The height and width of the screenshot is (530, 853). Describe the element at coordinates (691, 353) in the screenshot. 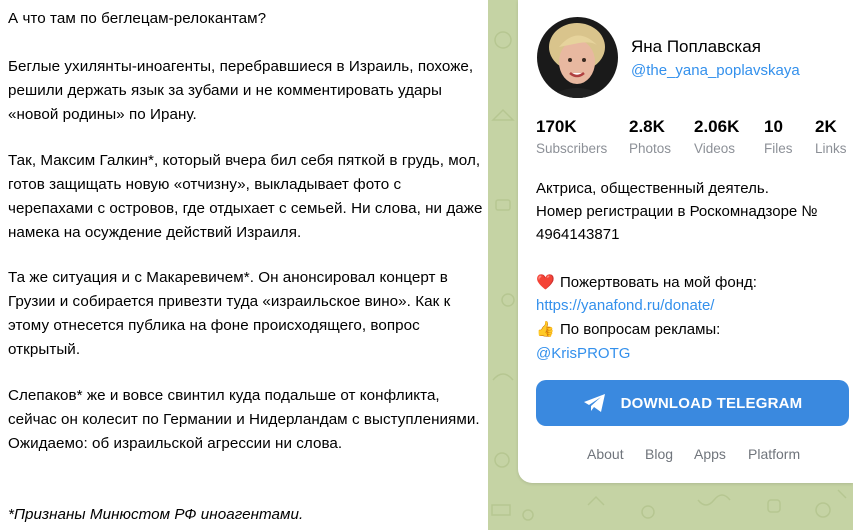

I see `ads-link-line: @KrisPROTG` at that location.